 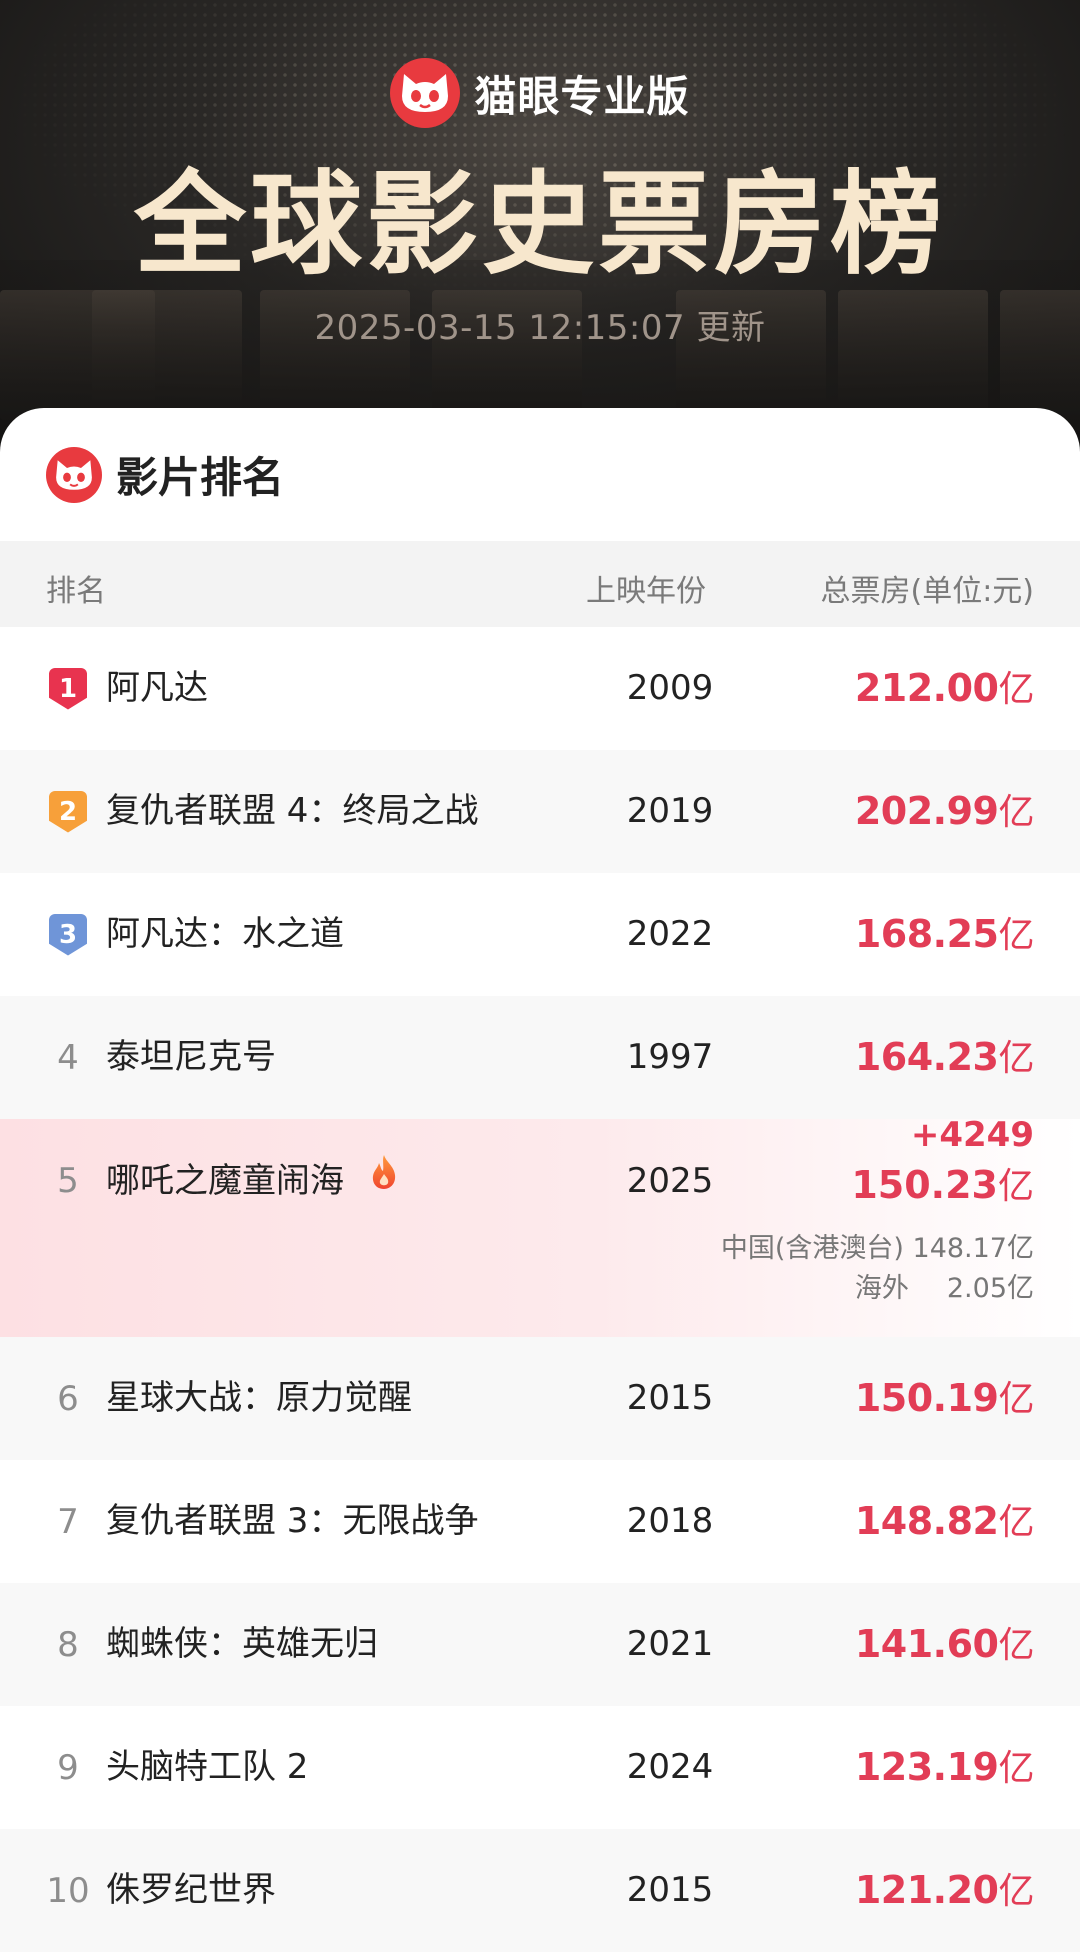 What do you see at coordinates (670, 1521) in the screenshot?
I see `release-year: 2018` at bounding box center [670, 1521].